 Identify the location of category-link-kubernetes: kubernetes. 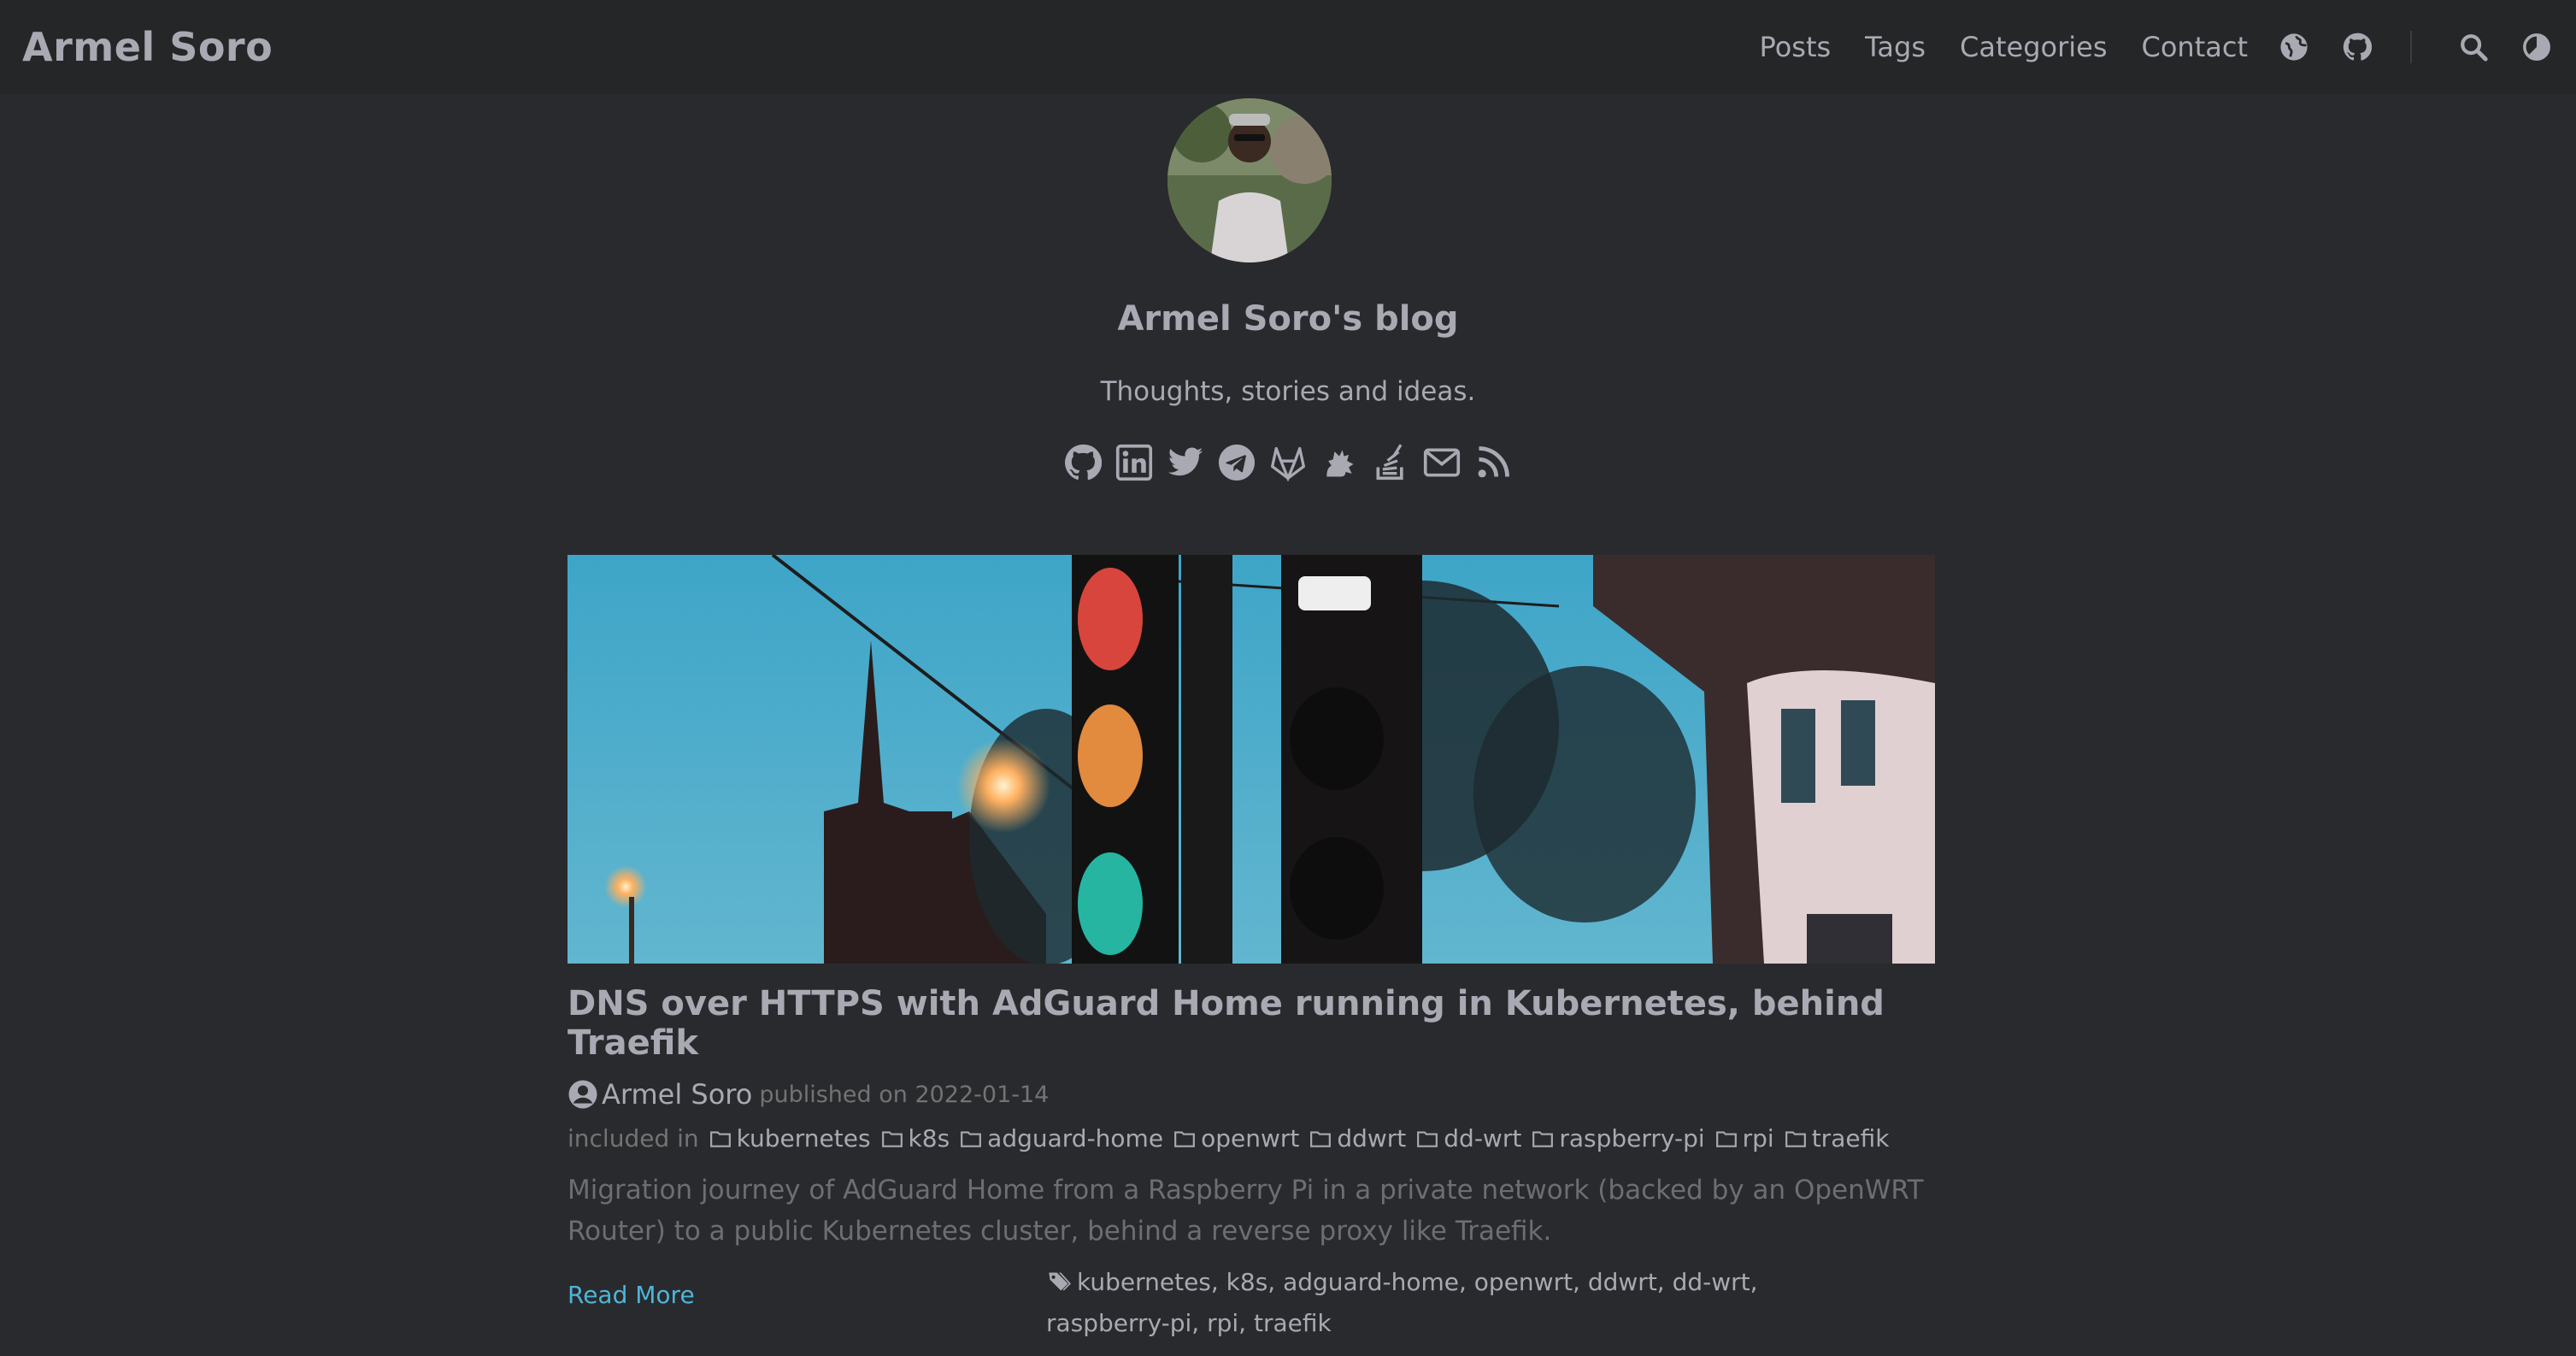
(789, 1138).